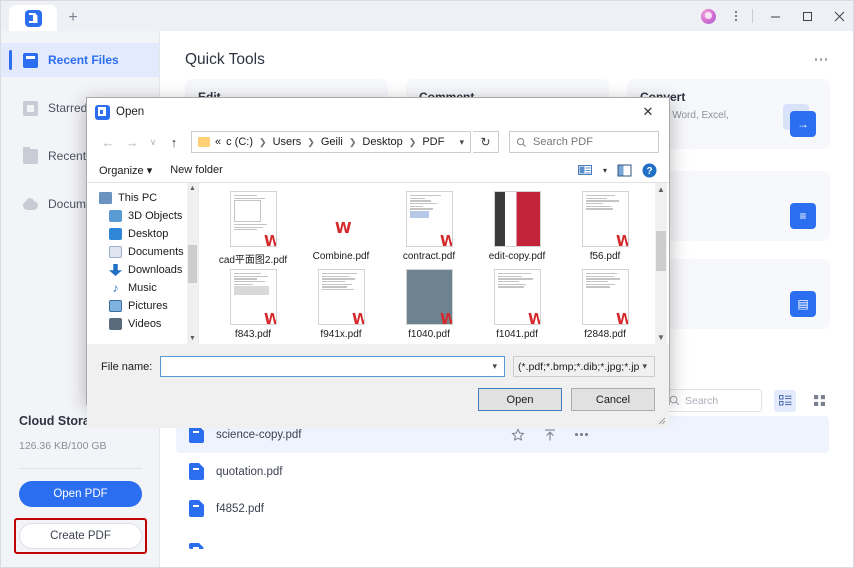 The width and height of the screenshot is (854, 568). What do you see at coordinates (648, 112) in the screenshot?
I see `dialog-close-button: ✕` at bounding box center [648, 112].